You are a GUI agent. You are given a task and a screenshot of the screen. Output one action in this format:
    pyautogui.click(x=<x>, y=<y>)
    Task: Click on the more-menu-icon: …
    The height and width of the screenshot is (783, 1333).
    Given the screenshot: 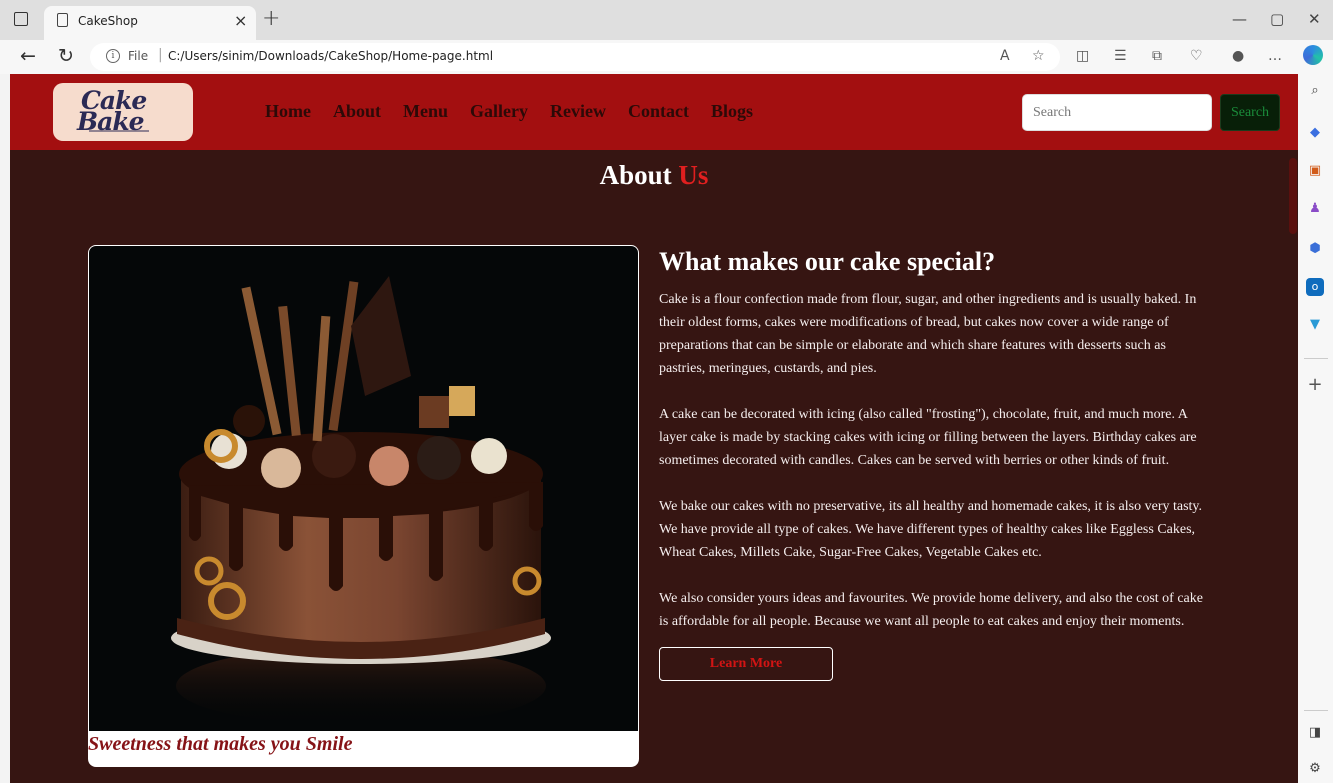 What is the action you would take?
    pyautogui.click(x=1275, y=56)
    